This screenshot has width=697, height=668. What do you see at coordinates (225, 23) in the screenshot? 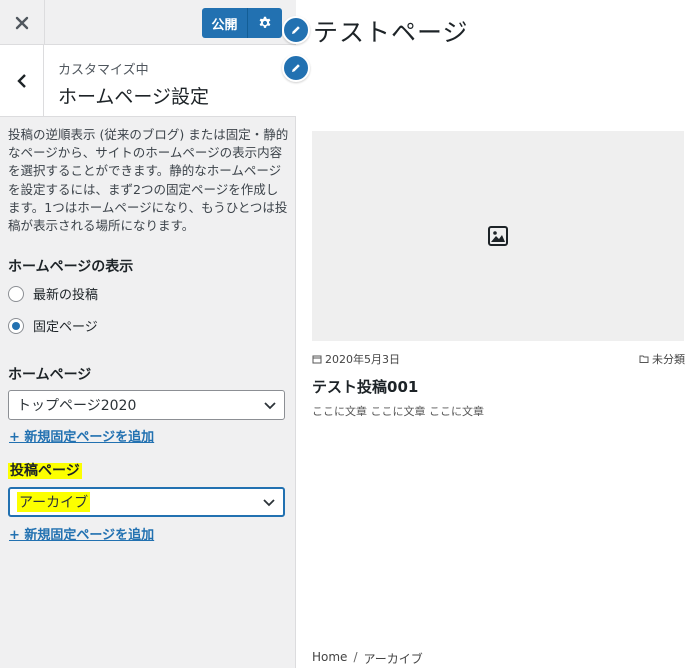
I see `publish-button: 公開` at bounding box center [225, 23].